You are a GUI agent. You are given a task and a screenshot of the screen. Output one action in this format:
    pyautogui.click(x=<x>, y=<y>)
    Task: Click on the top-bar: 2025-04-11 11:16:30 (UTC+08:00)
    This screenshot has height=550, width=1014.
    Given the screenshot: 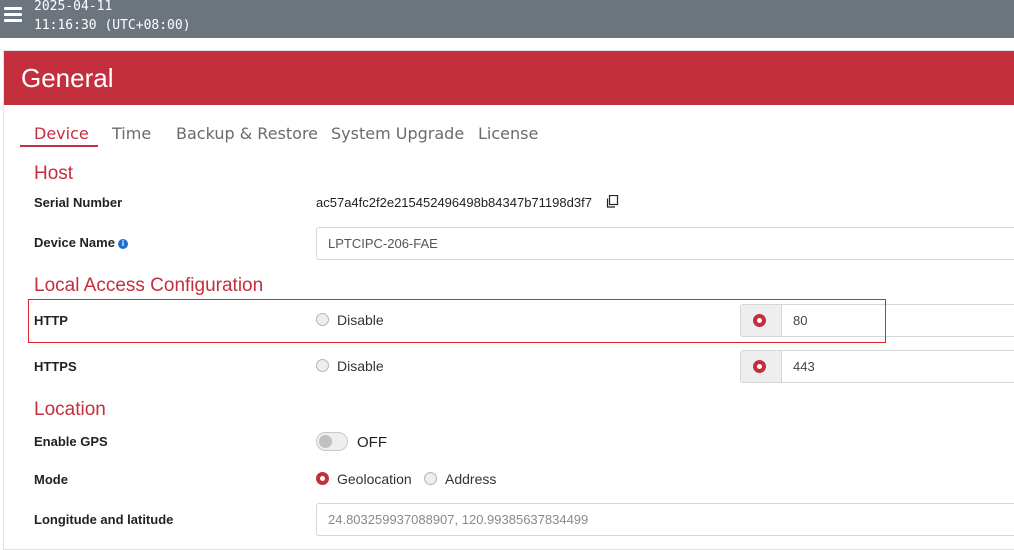 What is the action you would take?
    pyautogui.click(x=507, y=19)
    